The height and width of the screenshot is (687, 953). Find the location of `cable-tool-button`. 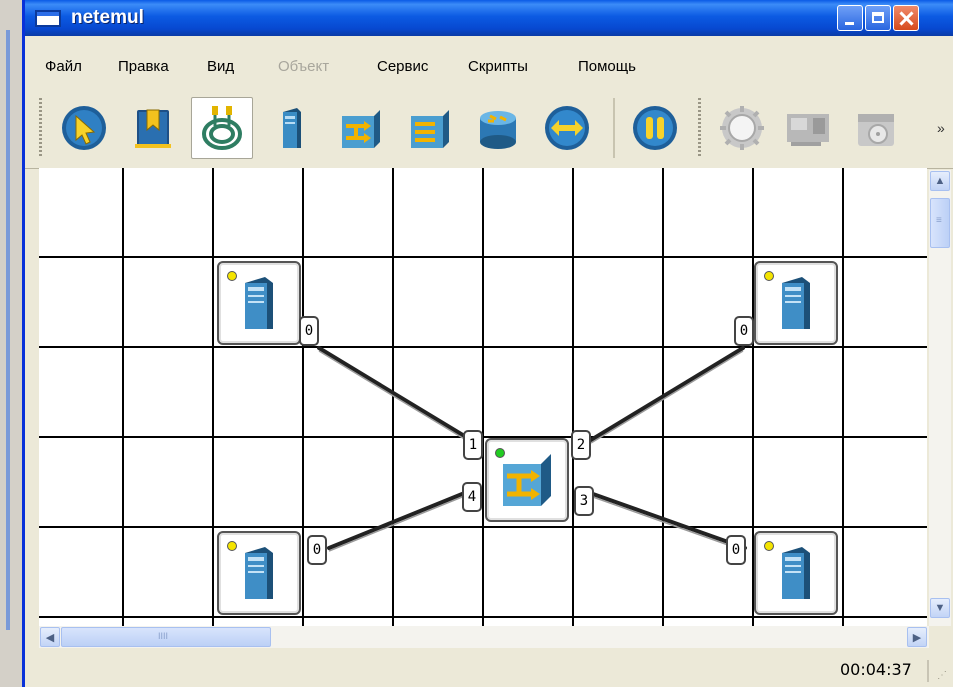

cable-tool-button is located at coordinates (222, 128).